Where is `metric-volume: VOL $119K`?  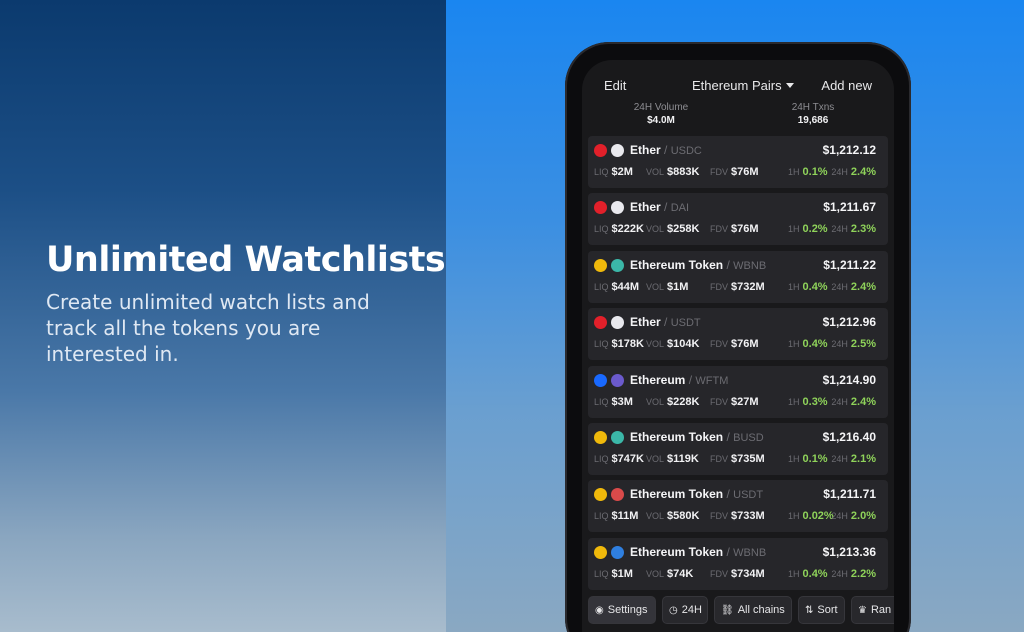
metric-volume: VOL $119K is located at coordinates (672, 459).